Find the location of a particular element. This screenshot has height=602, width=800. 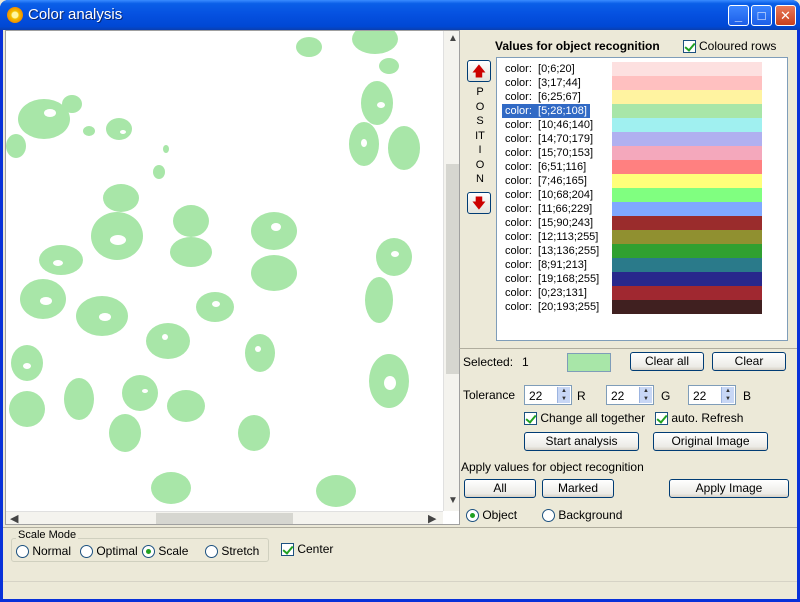

background-radio: Background is located at coordinates (582, 515).